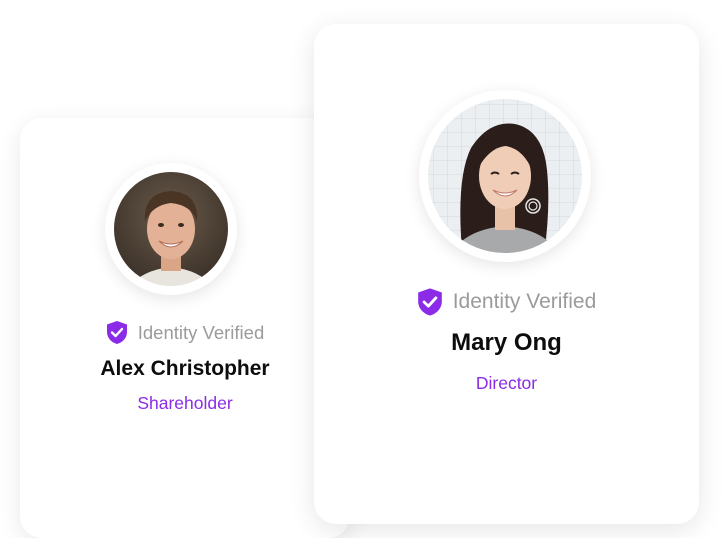 The image size is (726, 538). I want to click on avatar-photo-male, so click(171, 229).